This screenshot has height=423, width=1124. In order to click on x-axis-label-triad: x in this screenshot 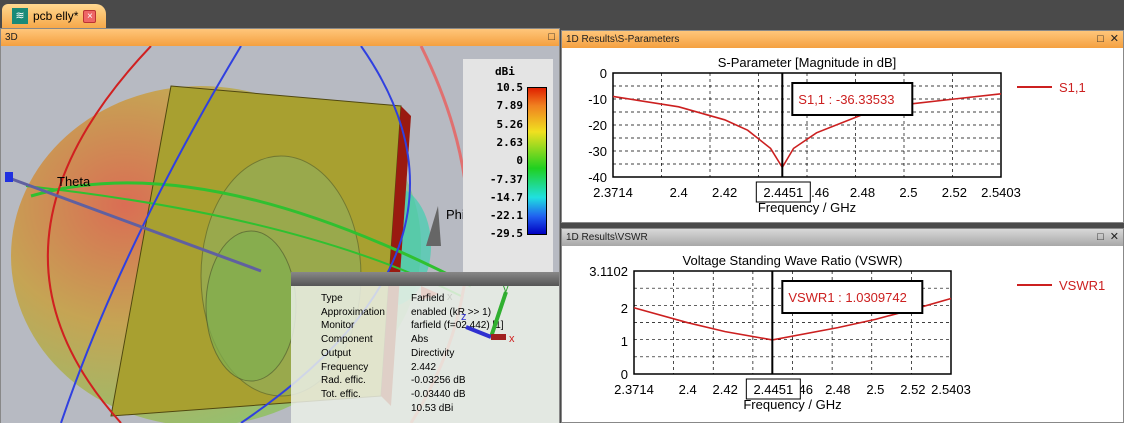, I will do `click(512, 339)`.